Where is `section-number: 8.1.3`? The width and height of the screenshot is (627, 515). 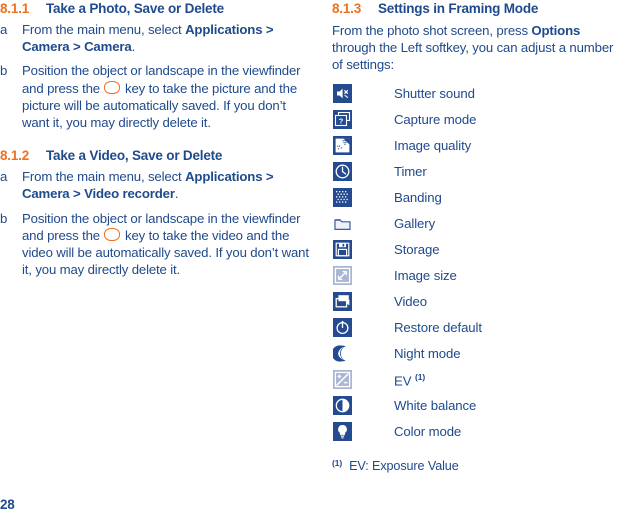 section-number: 8.1.3 is located at coordinates (347, 8).